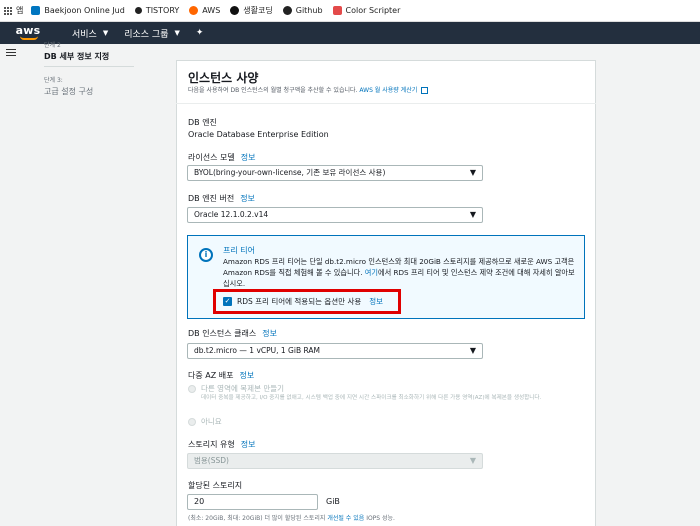  Describe the element at coordinates (380, 518) in the screenshot. I see `hint-text: IOPS 성능.` at that location.